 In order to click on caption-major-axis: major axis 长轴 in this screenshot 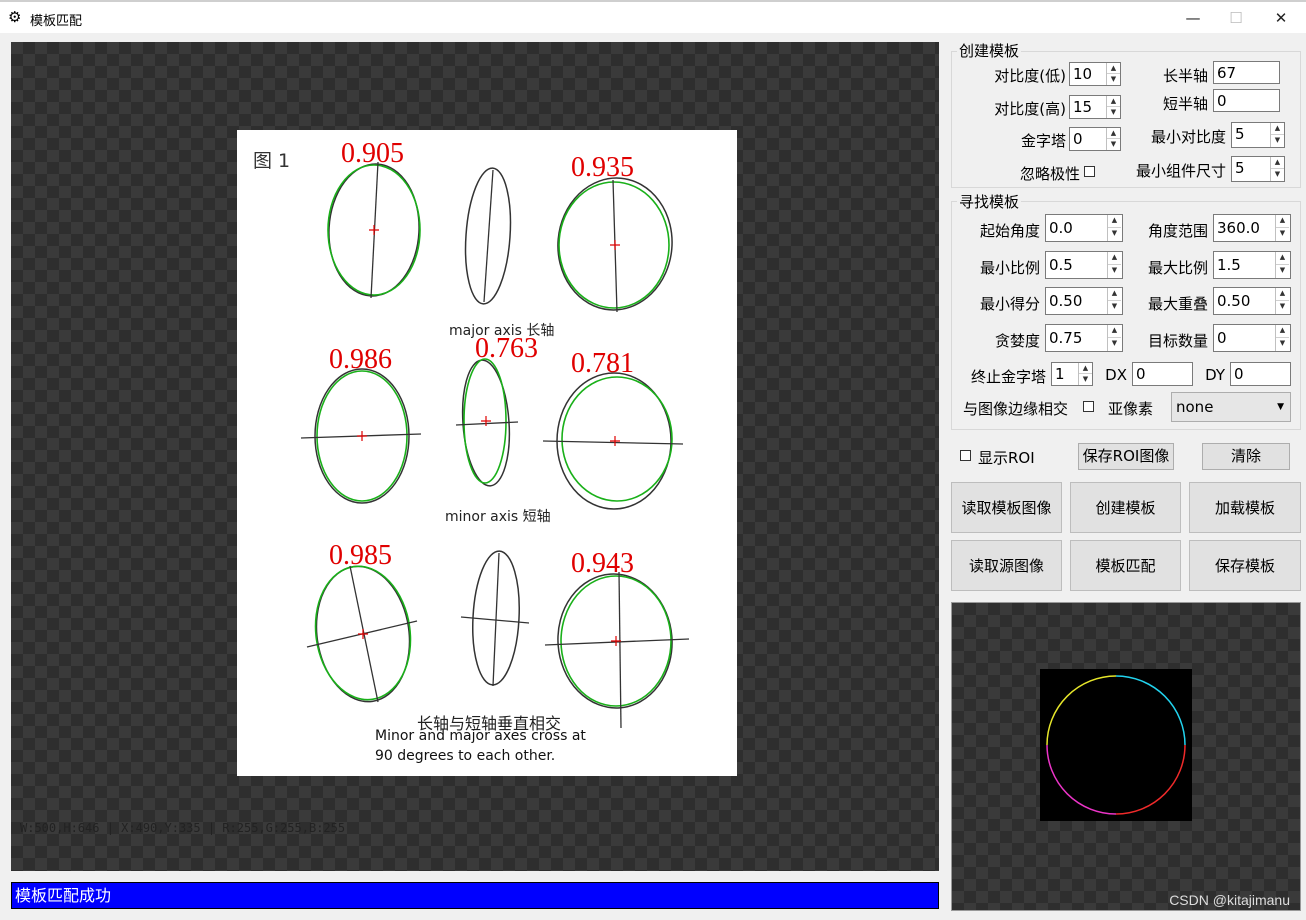, I will do `click(502, 331)`.